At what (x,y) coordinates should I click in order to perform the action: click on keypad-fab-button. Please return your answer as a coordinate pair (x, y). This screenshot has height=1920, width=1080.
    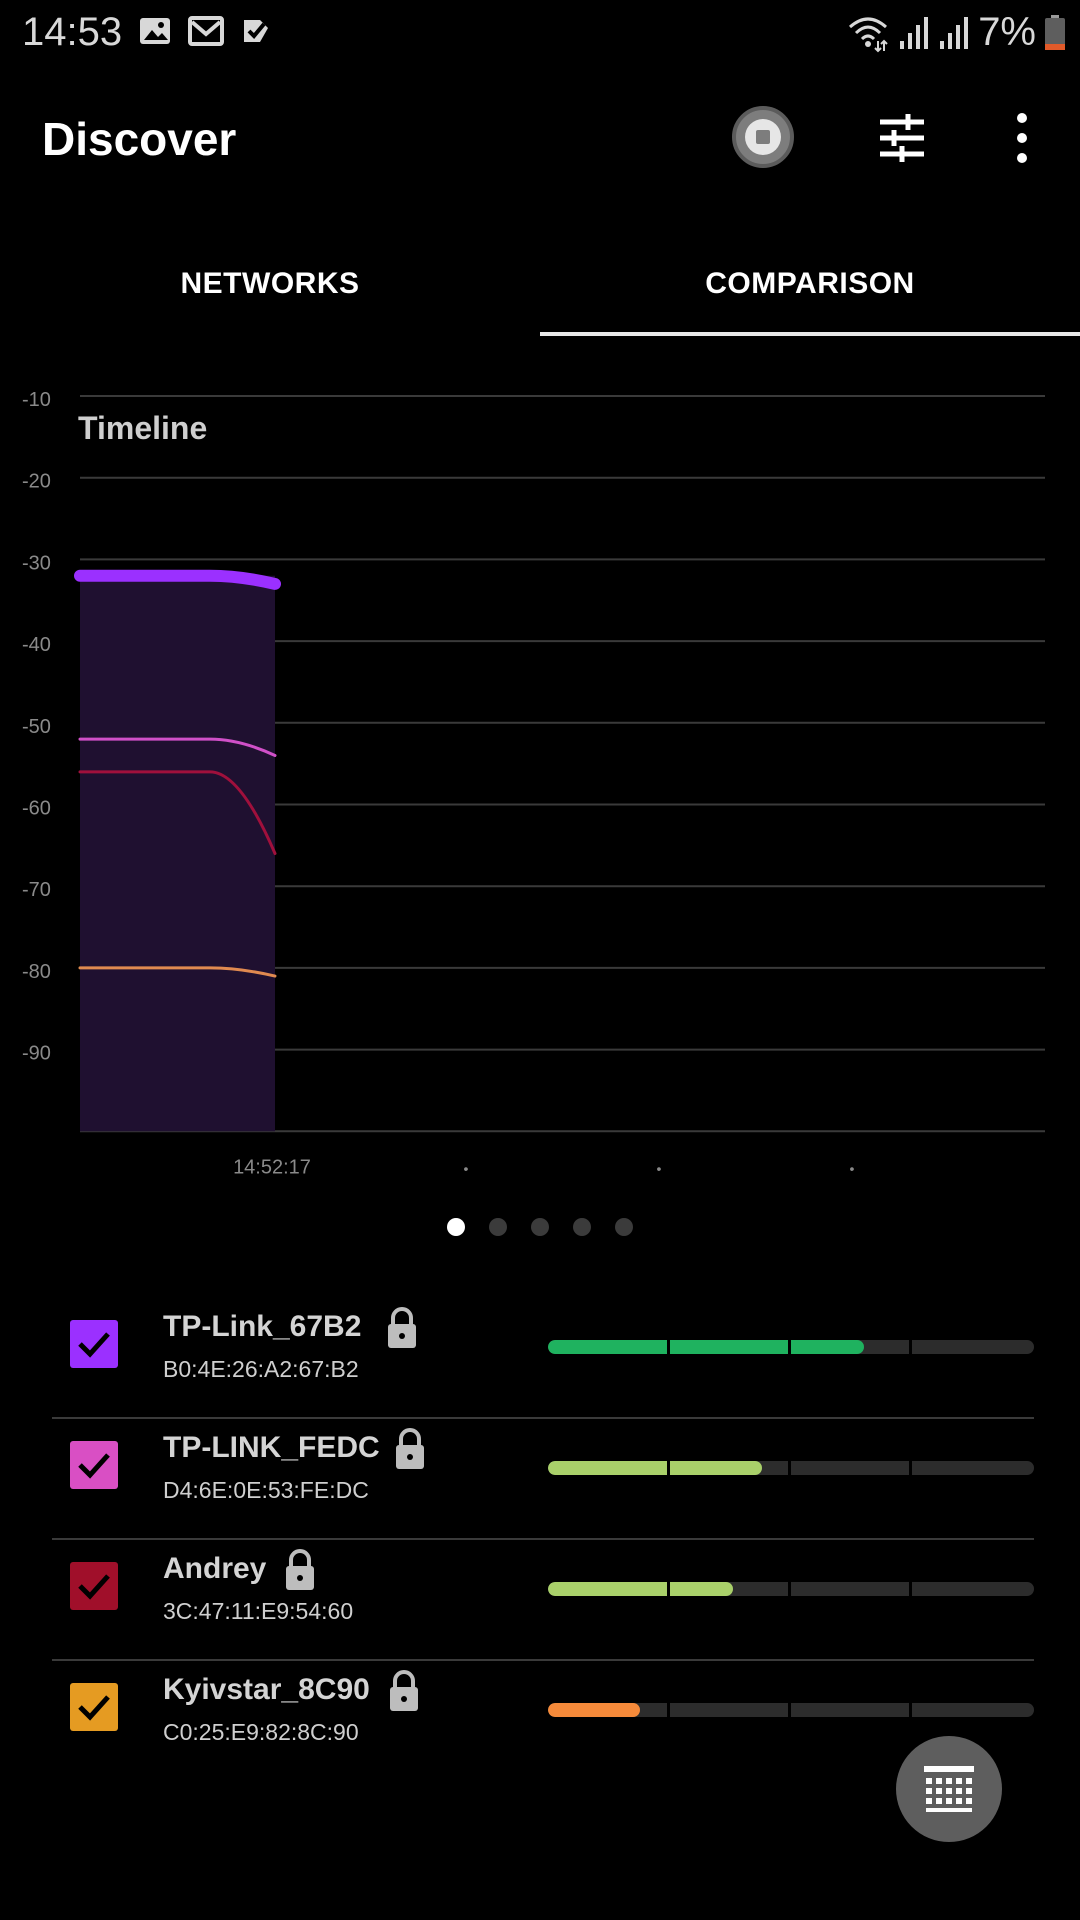
    Looking at the image, I should click on (949, 1789).